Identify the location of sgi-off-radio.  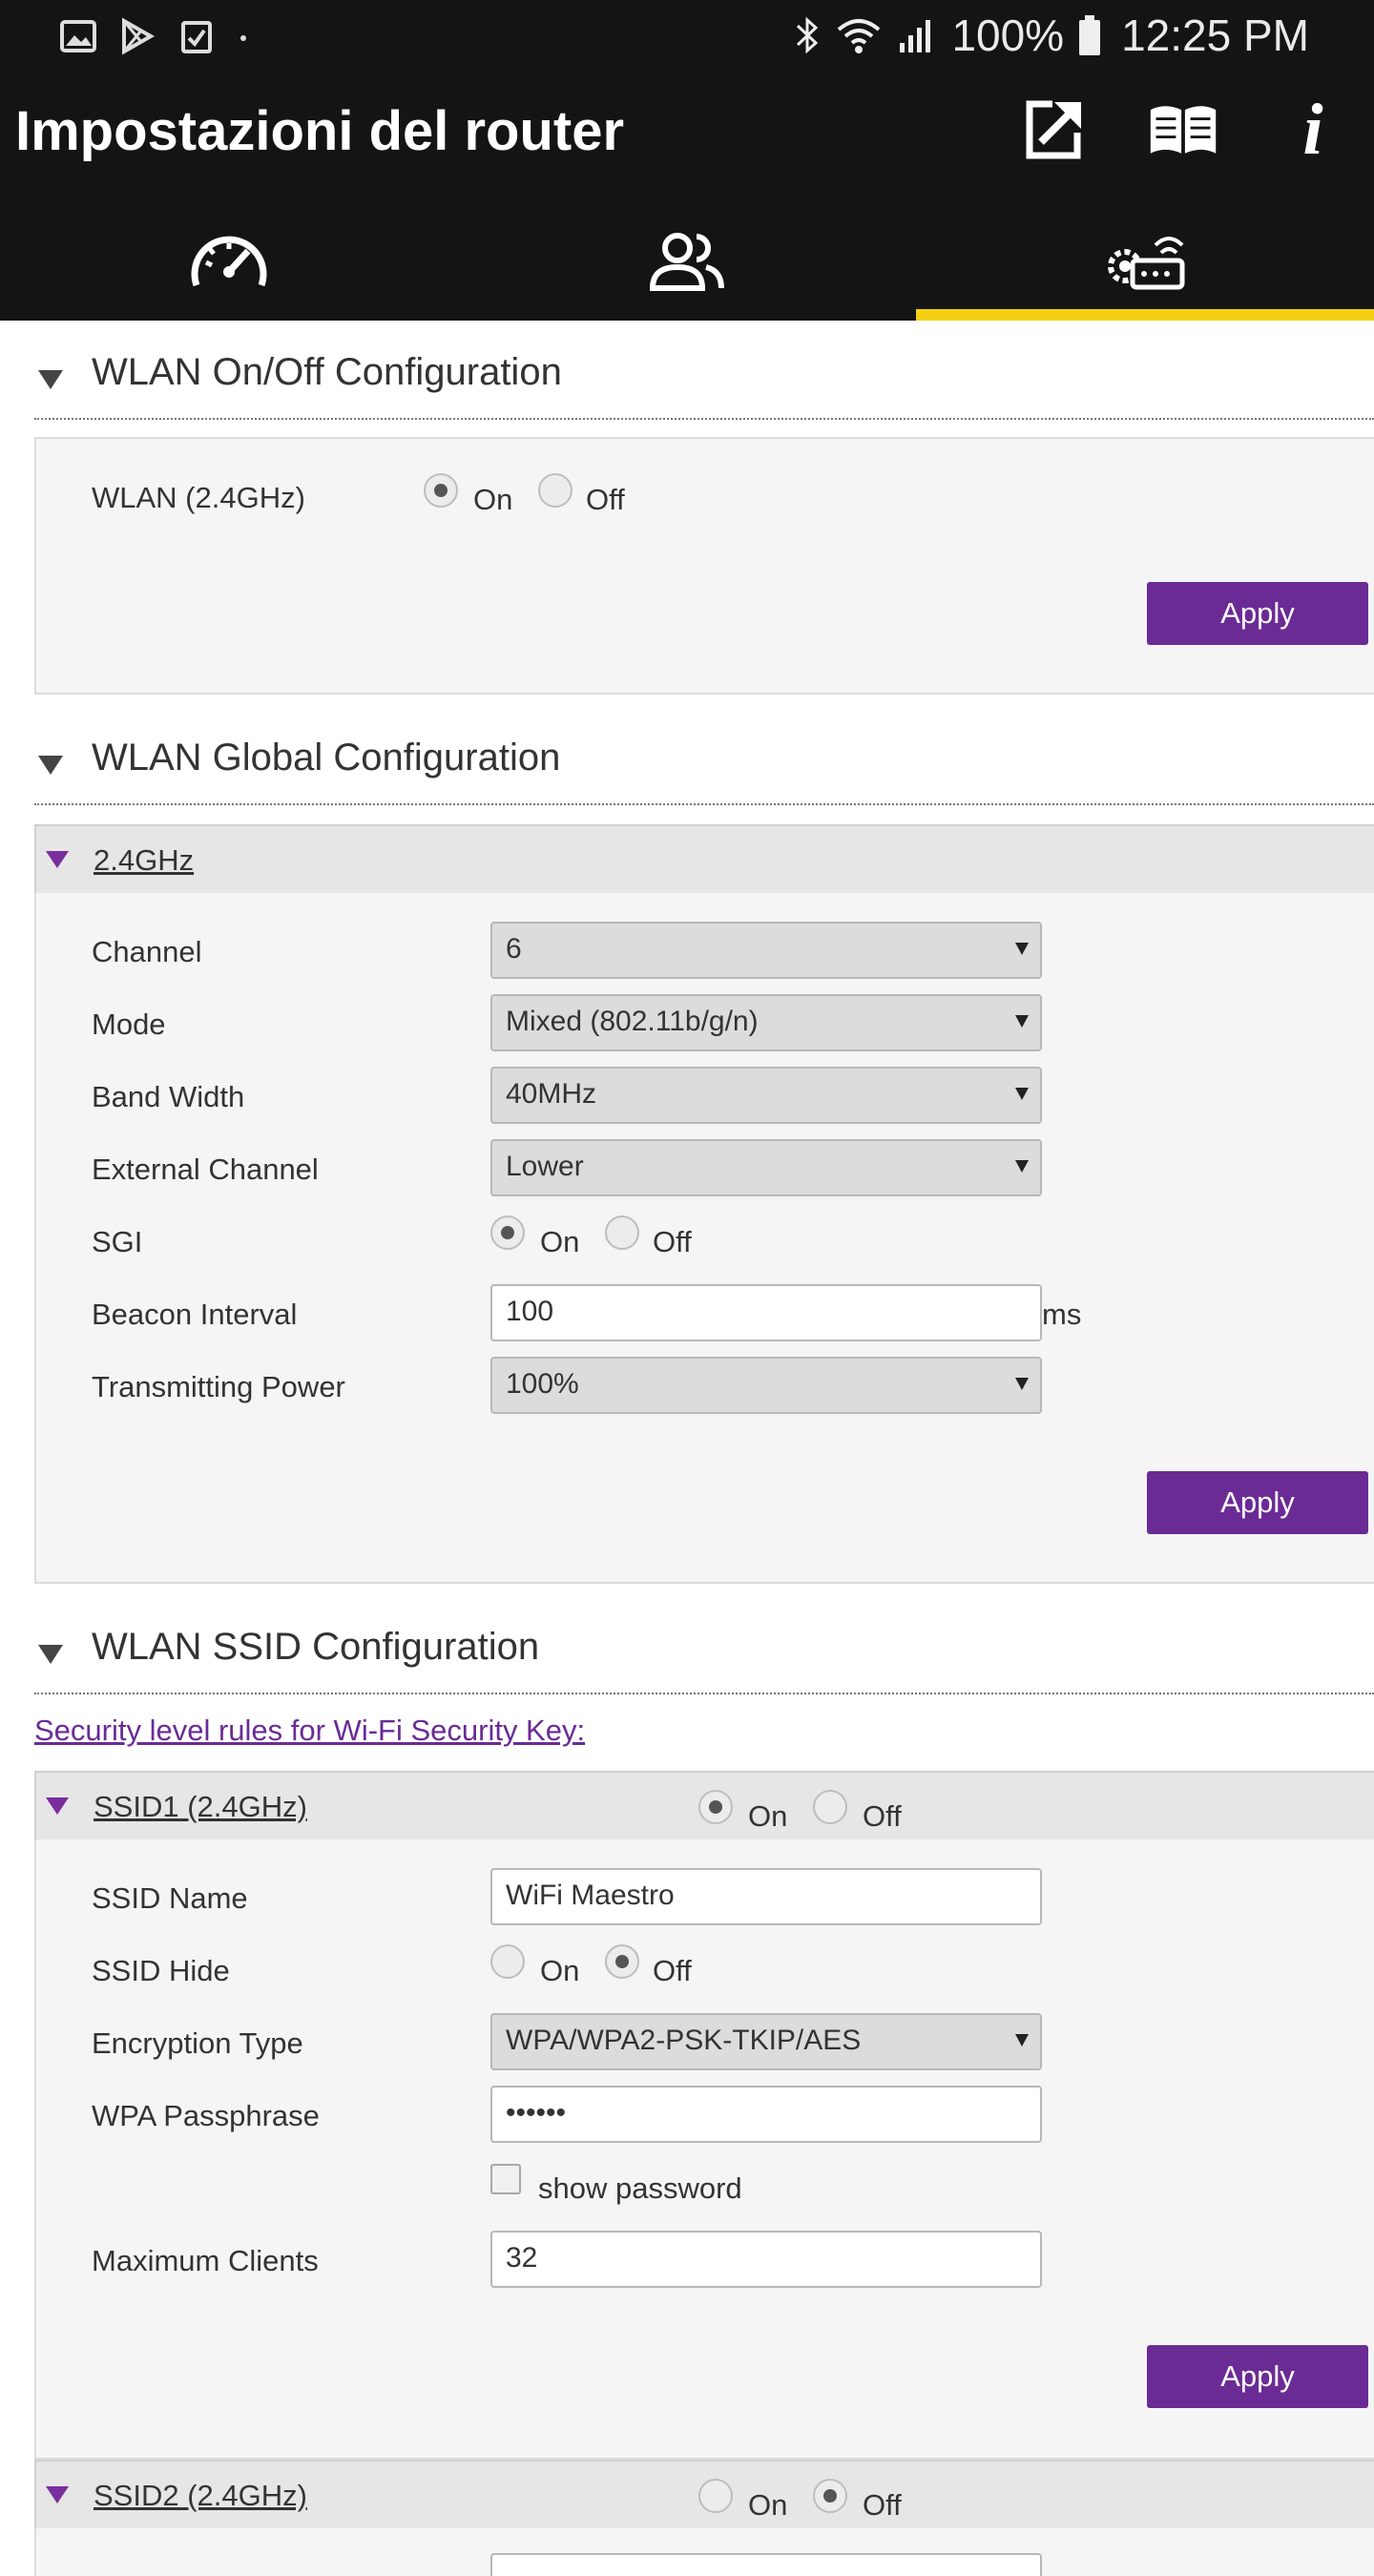
(622, 1232).